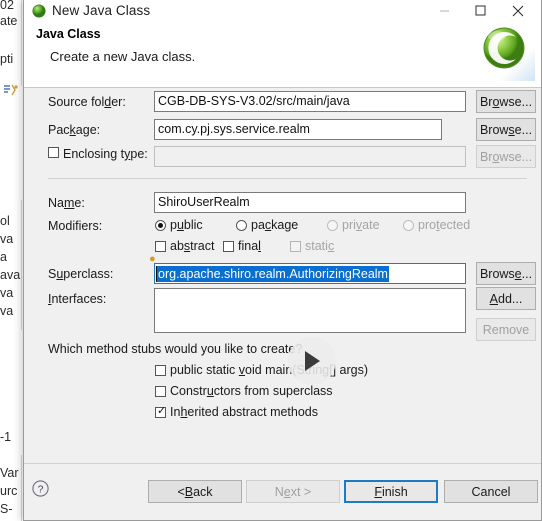  What do you see at coordinates (506, 329) in the screenshot?
I see `interfaces-remove-button: Remove` at bounding box center [506, 329].